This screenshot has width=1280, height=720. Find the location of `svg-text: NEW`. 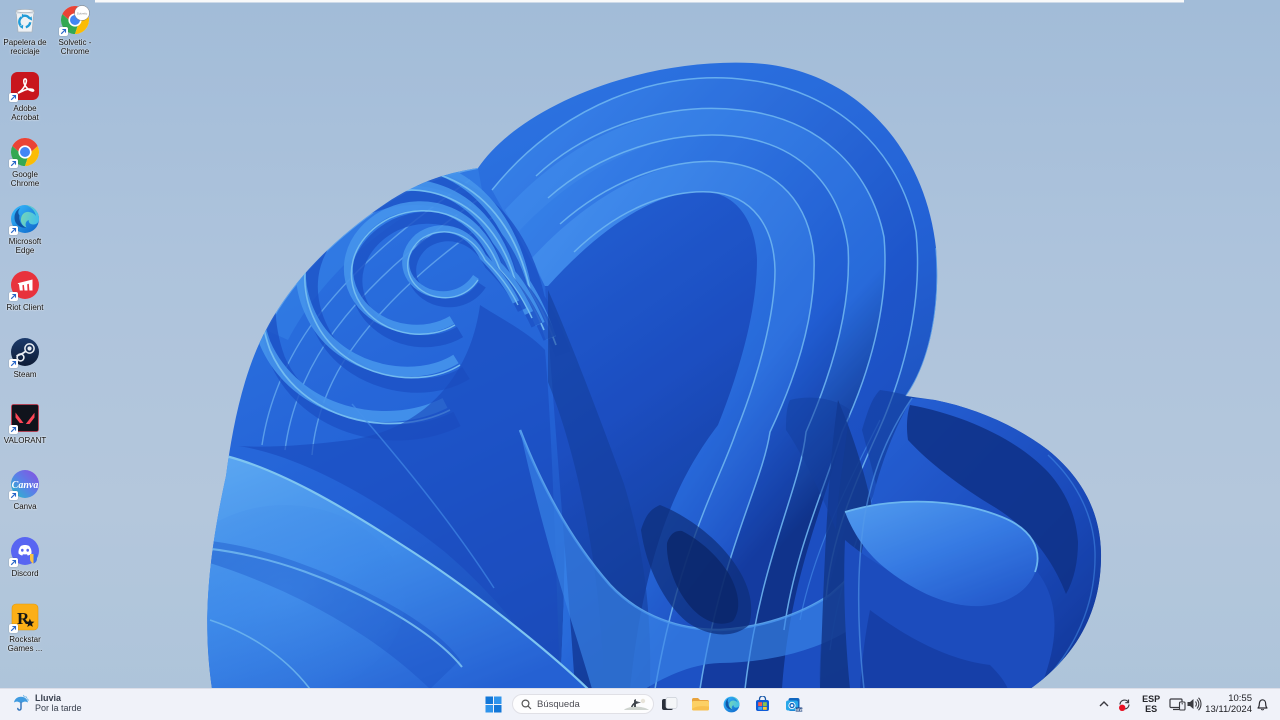

svg-text: NEW is located at coordinates (798, 709).